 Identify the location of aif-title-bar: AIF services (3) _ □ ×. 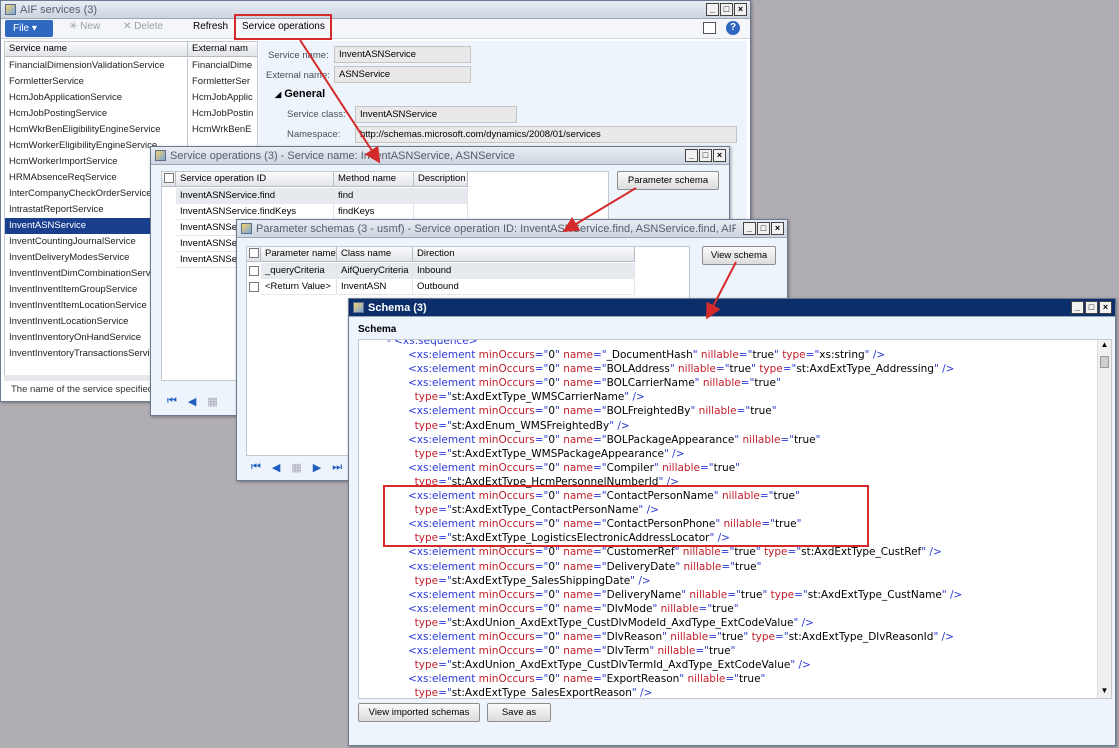
(375, 10).